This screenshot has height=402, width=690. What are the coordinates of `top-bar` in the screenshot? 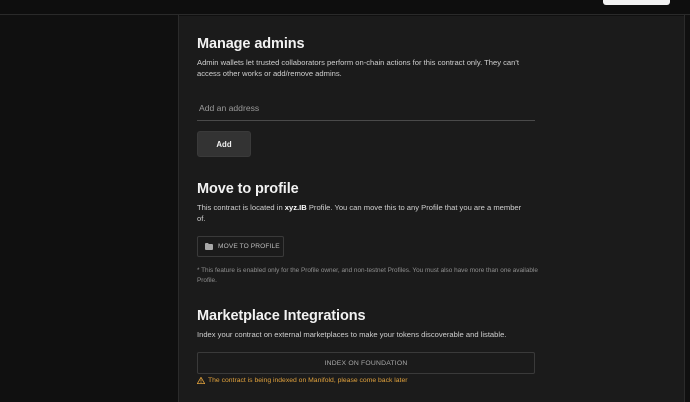 It's located at (345, 7).